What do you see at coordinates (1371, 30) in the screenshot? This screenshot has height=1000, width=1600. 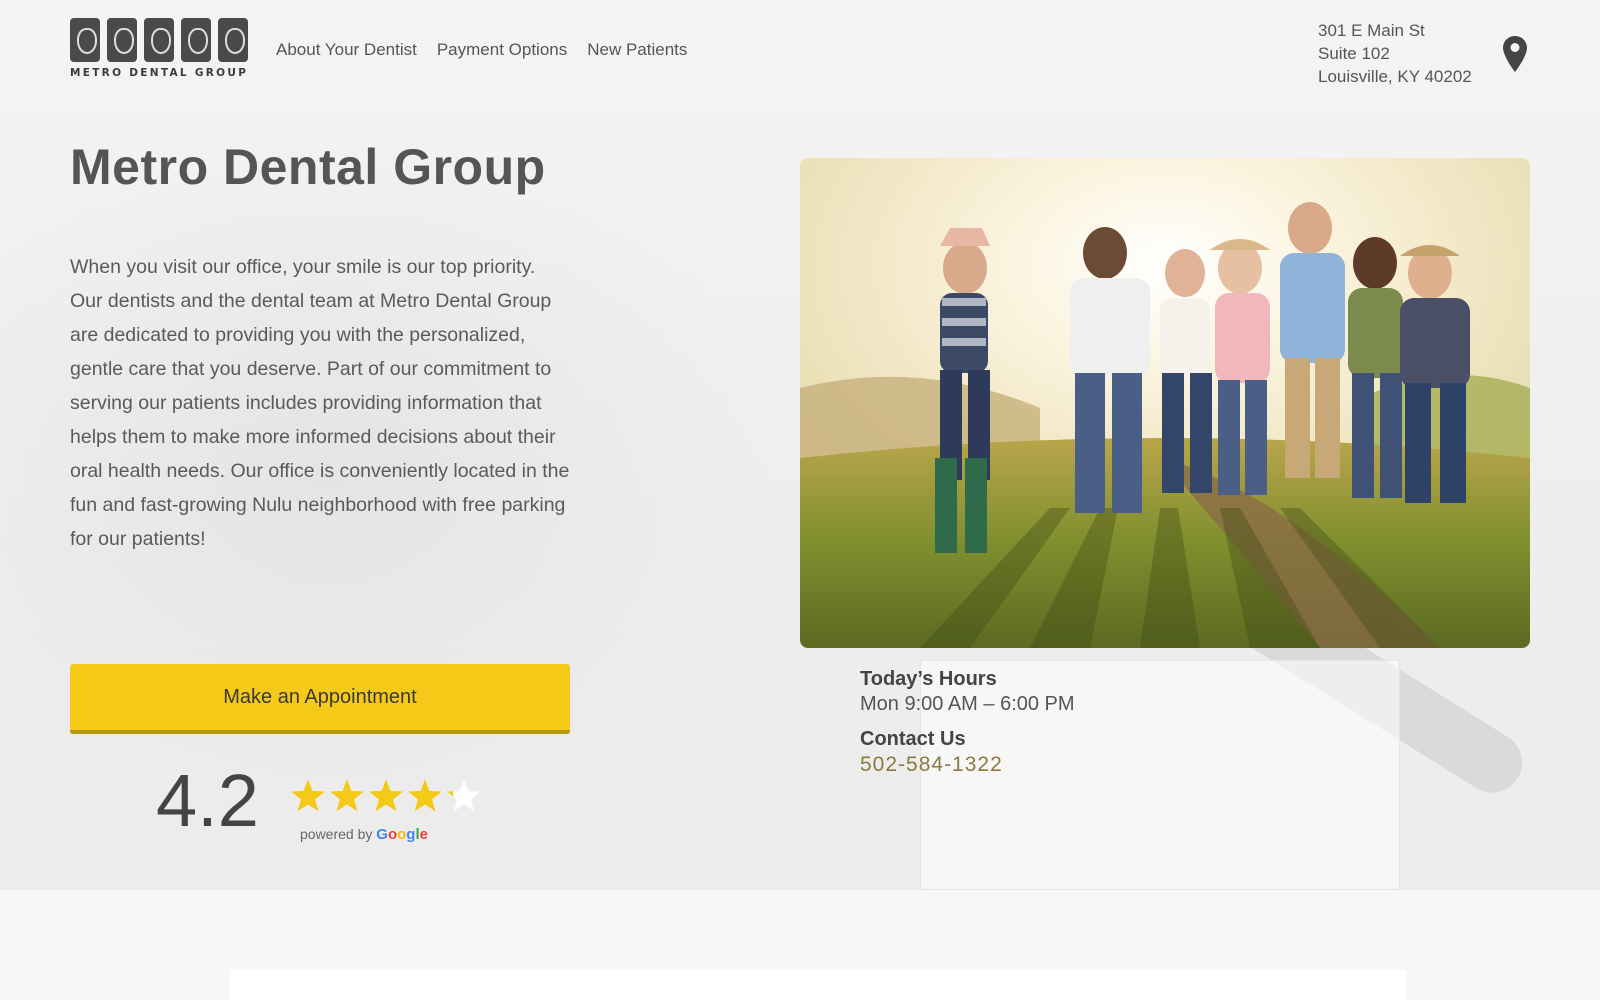 I see `address-line-1: 301 E Main St` at bounding box center [1371, 30].